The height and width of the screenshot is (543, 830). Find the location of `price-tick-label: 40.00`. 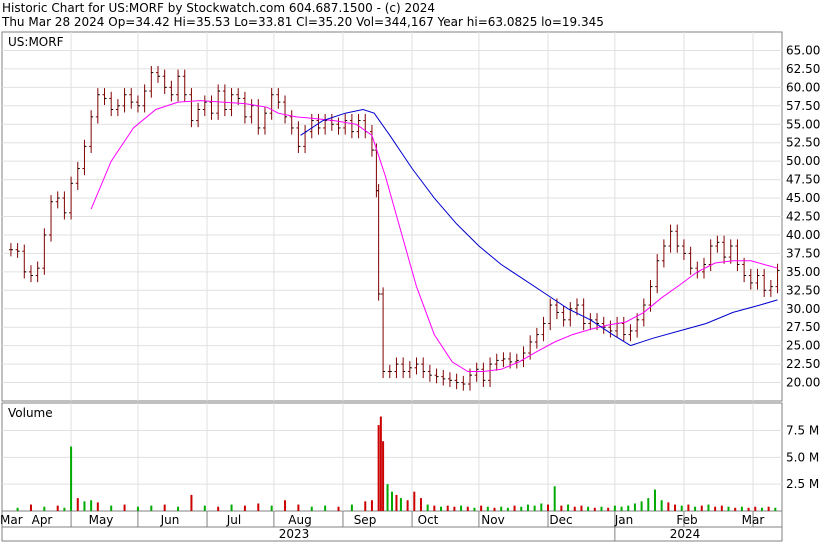

price-tick-label: 40.00 is located at coordinates (803, 235).